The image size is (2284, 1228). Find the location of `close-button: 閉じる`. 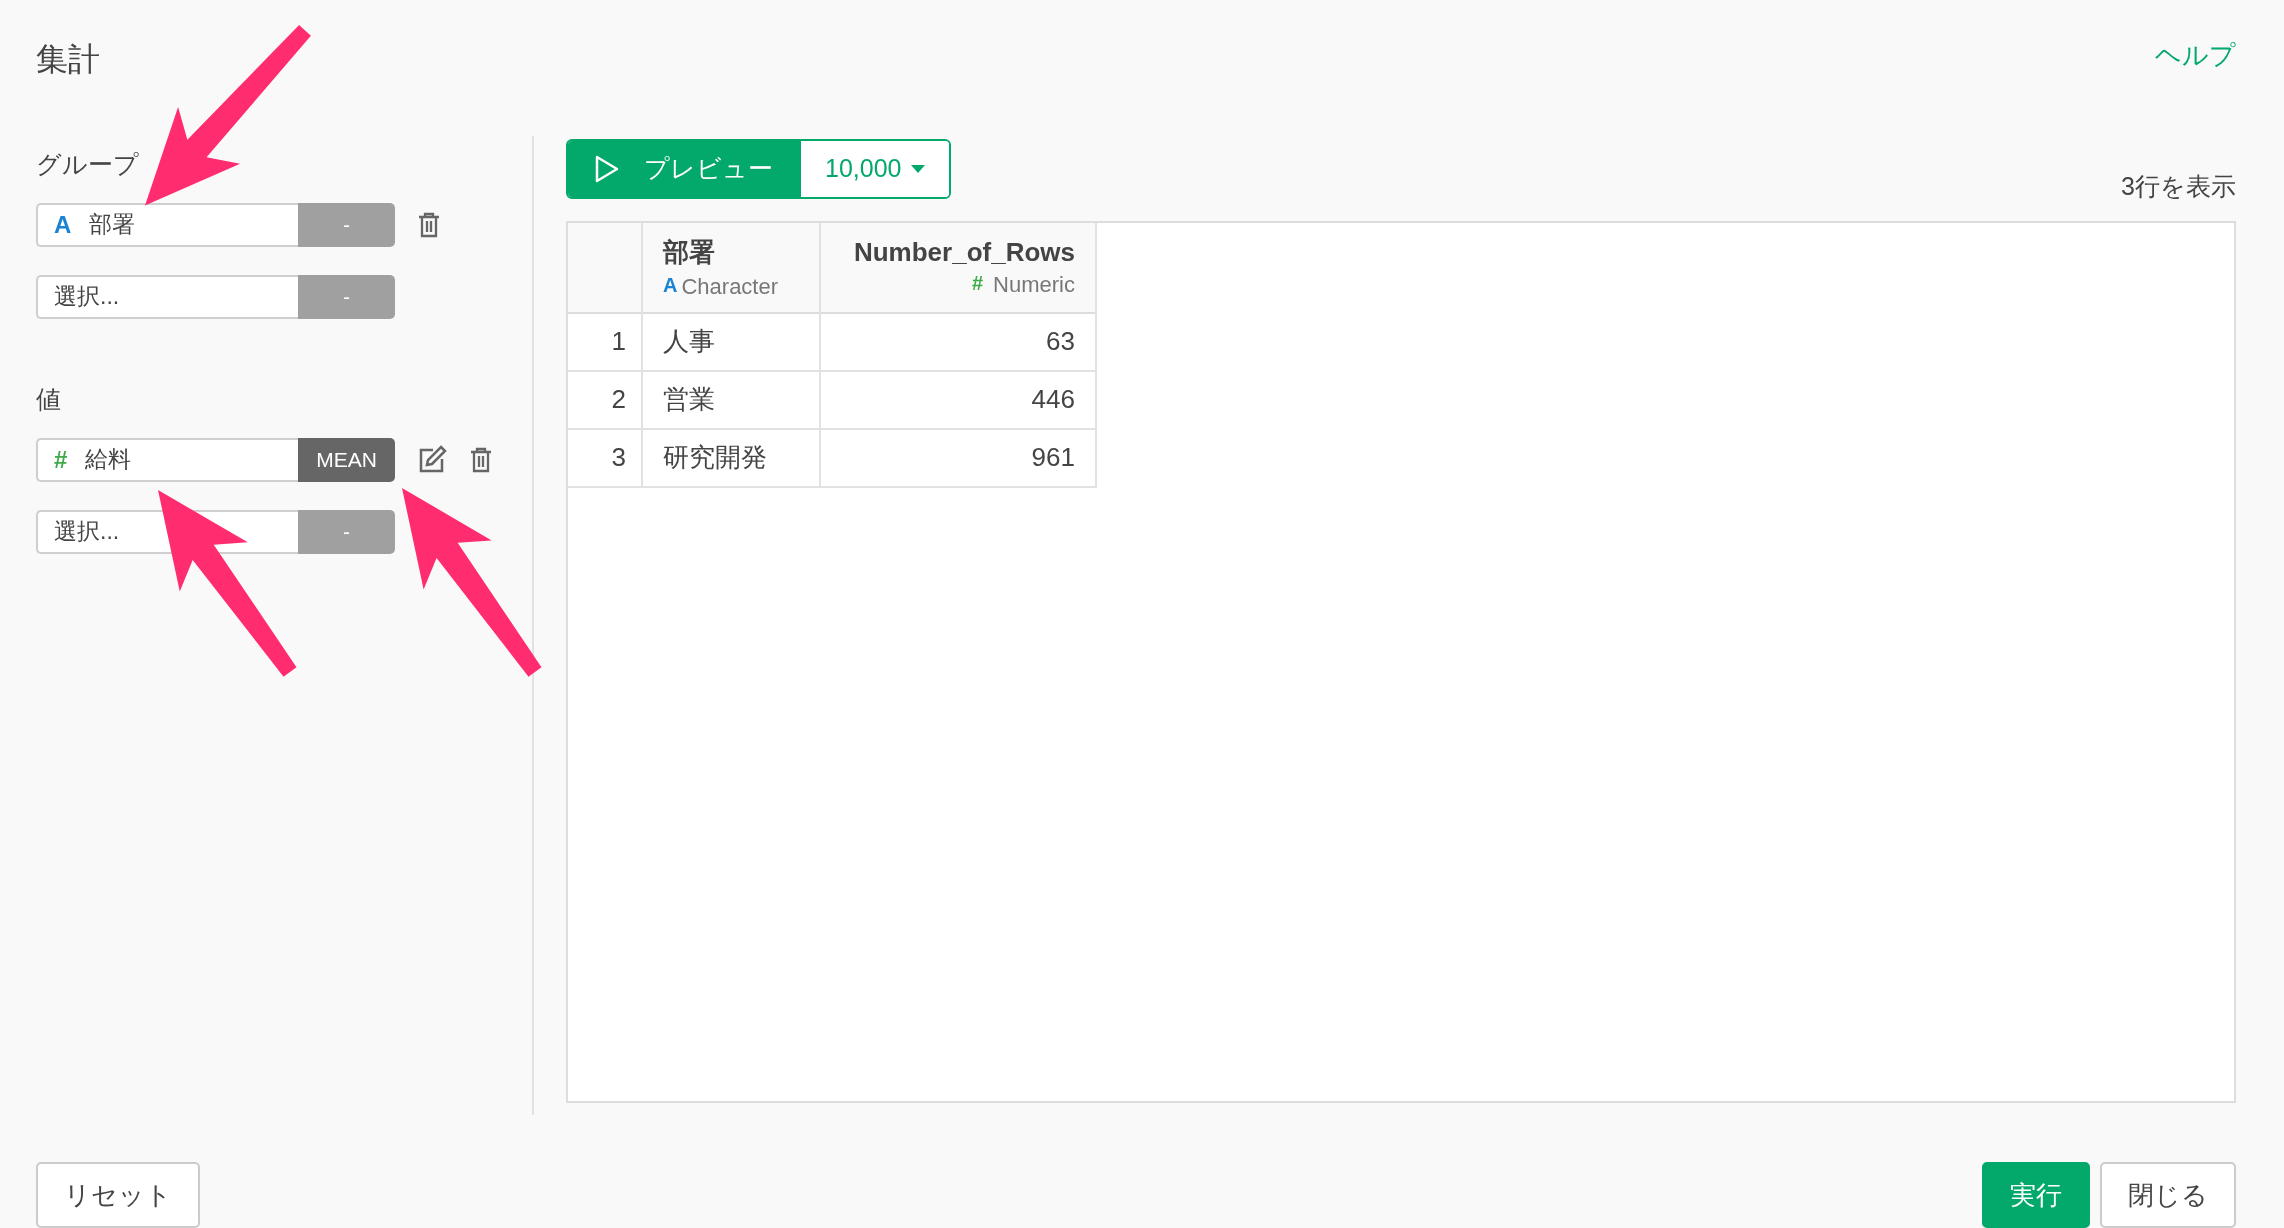

close-button: 閉じる is located at coordinates (2168, 1195).